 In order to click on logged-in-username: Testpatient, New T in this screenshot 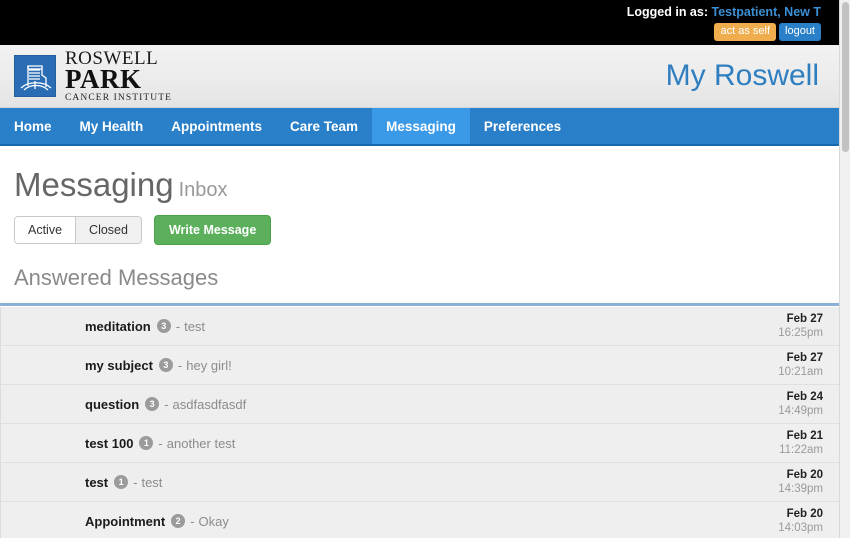, I will do `click(766, 12)`.